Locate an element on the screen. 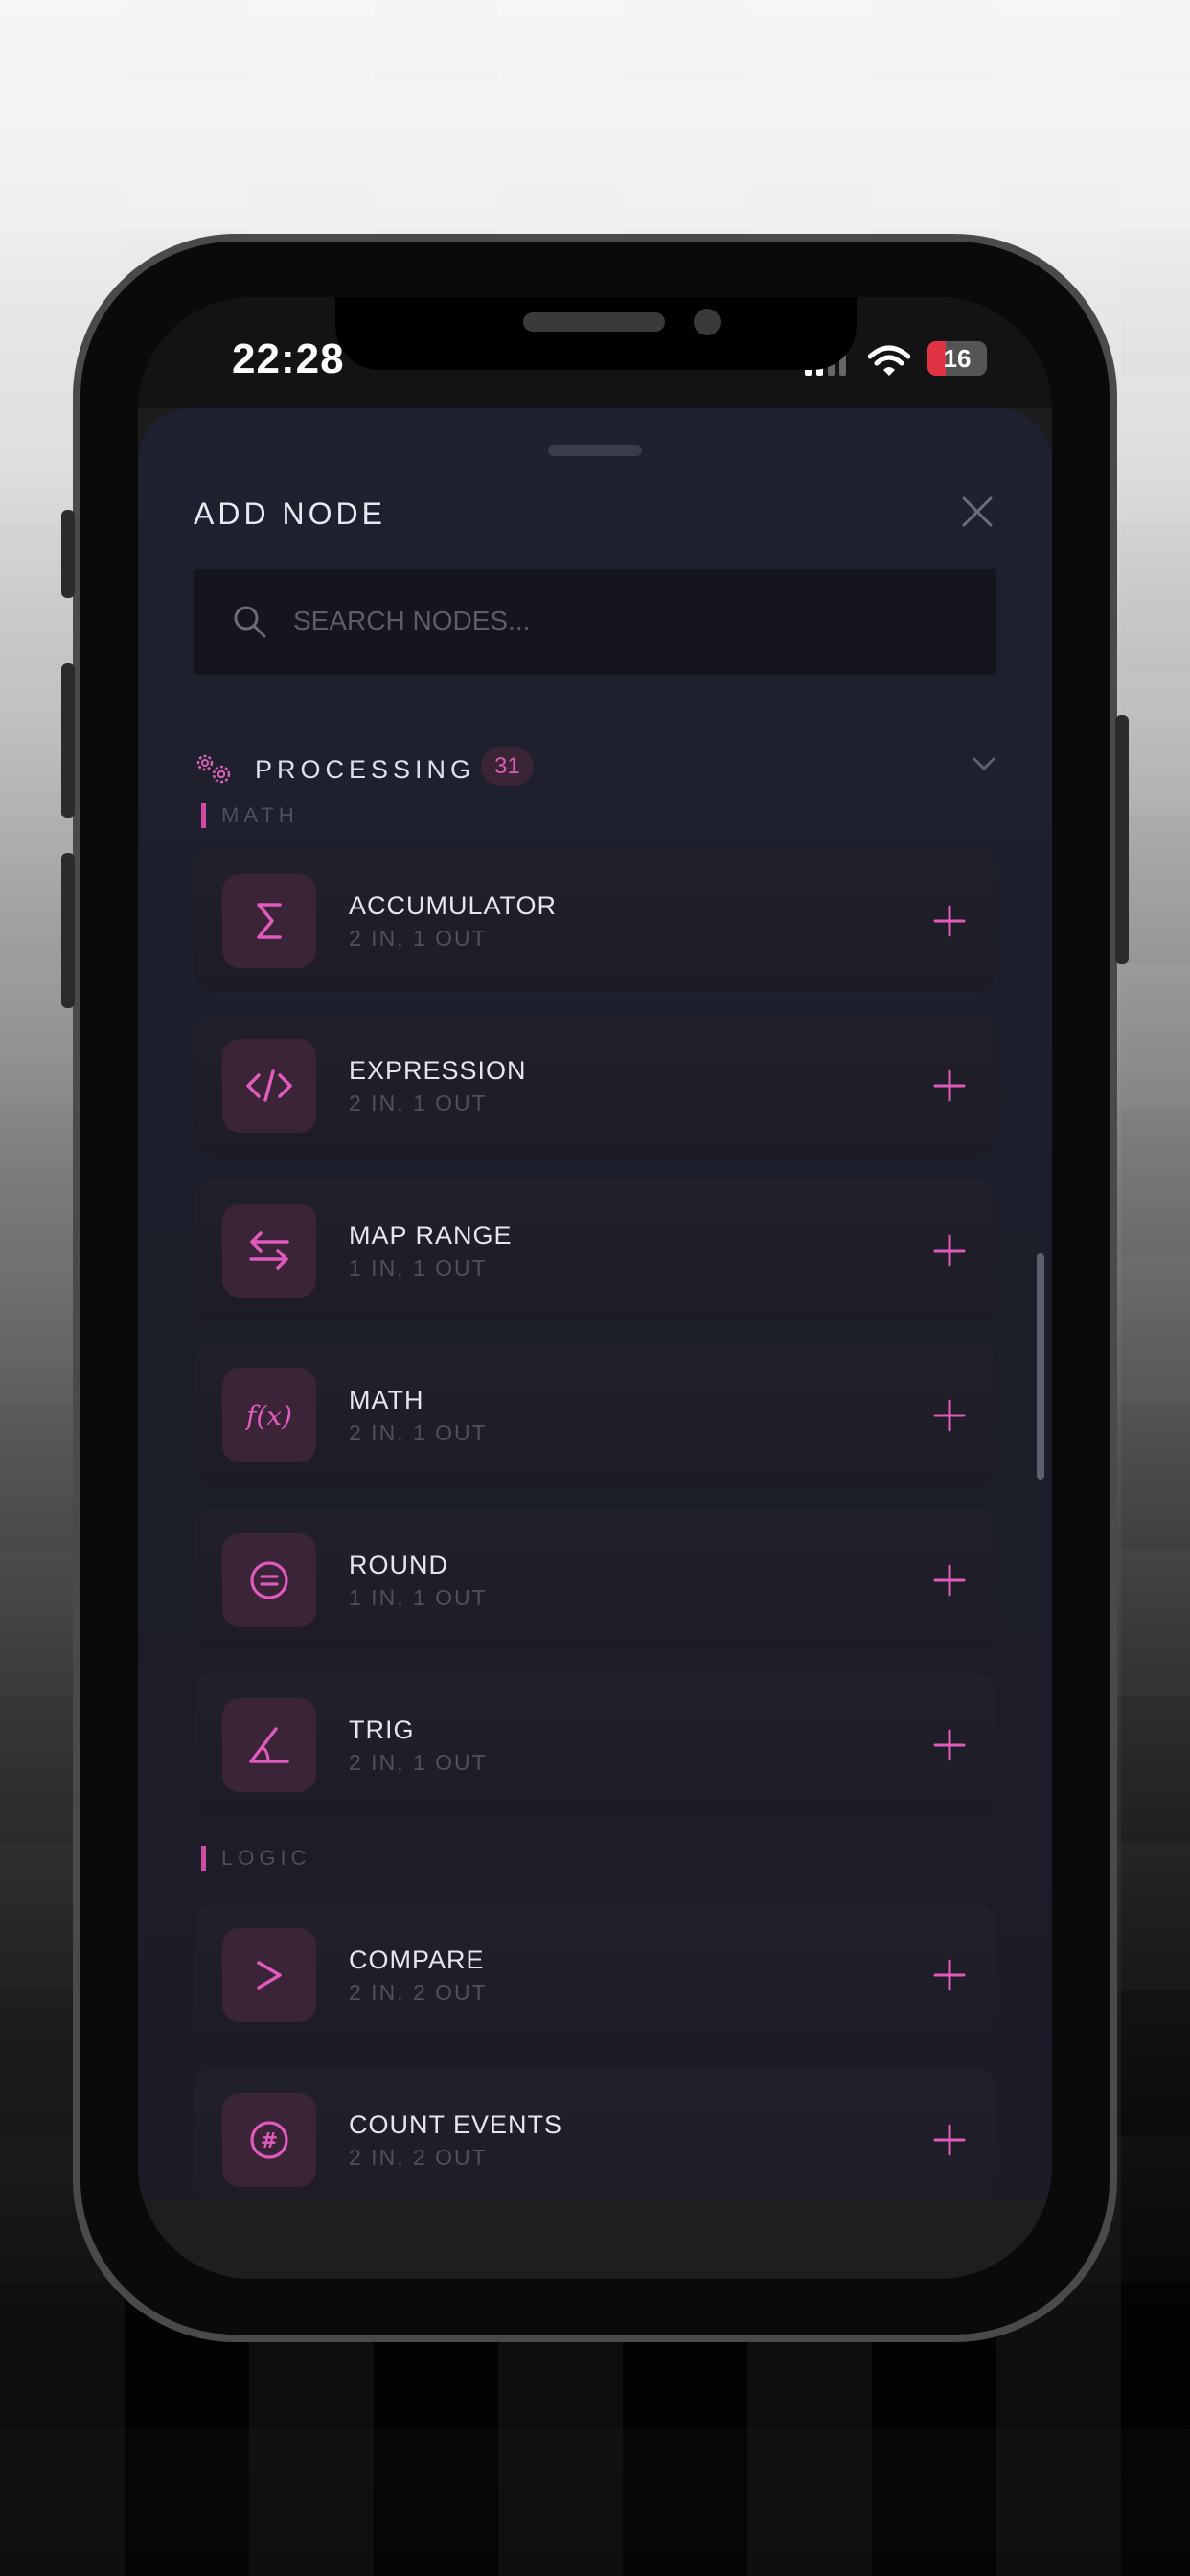 This screenshot has width=1190, height=2576. close-icon is located at coordinates (977, 512).